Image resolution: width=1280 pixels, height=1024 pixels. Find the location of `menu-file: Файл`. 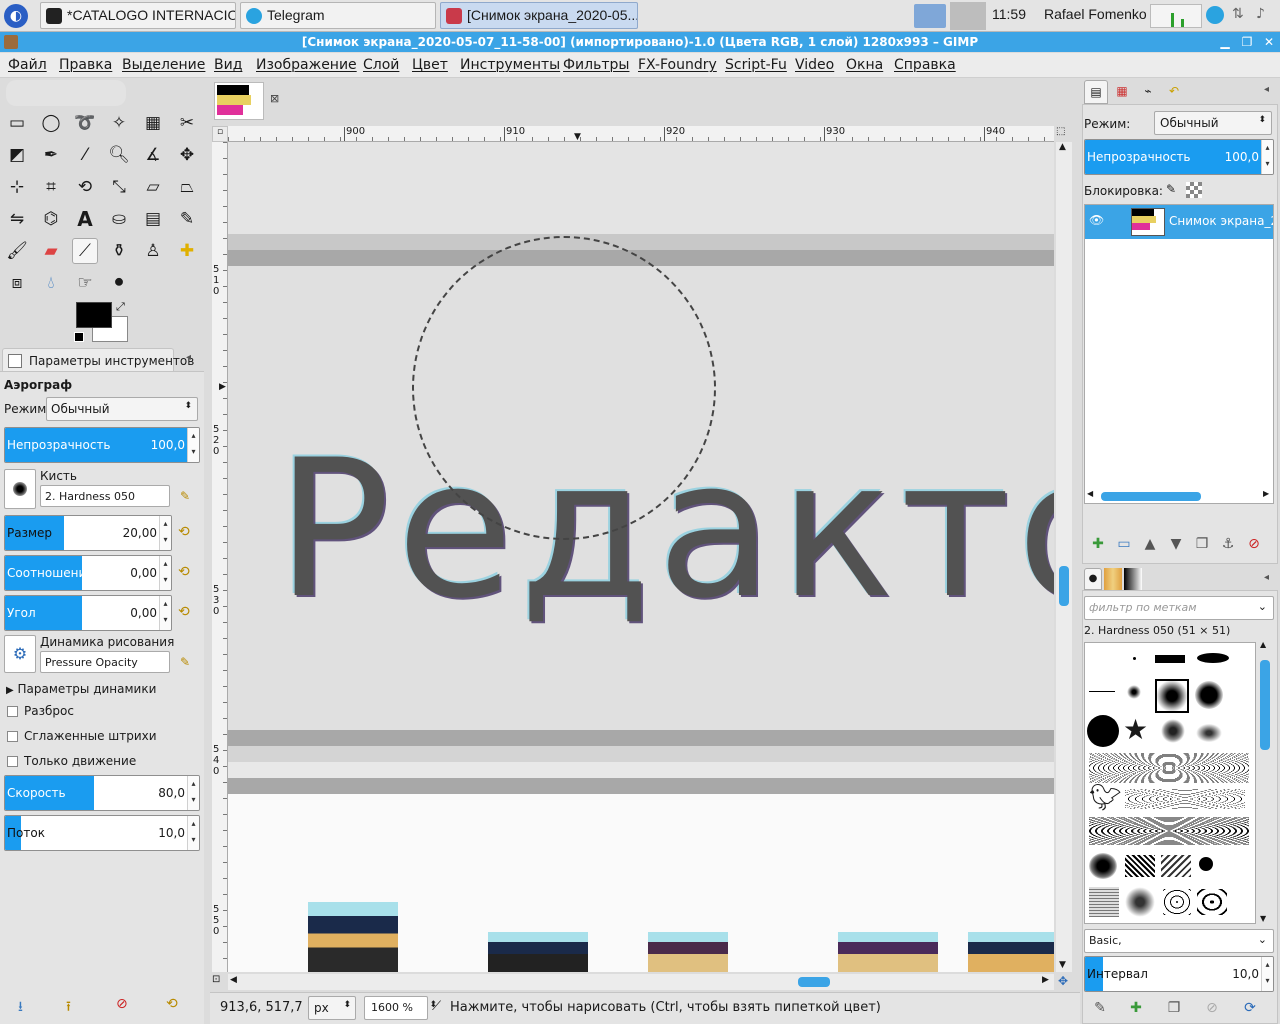

menu-file: Файл is located at coordinates (27, 65).